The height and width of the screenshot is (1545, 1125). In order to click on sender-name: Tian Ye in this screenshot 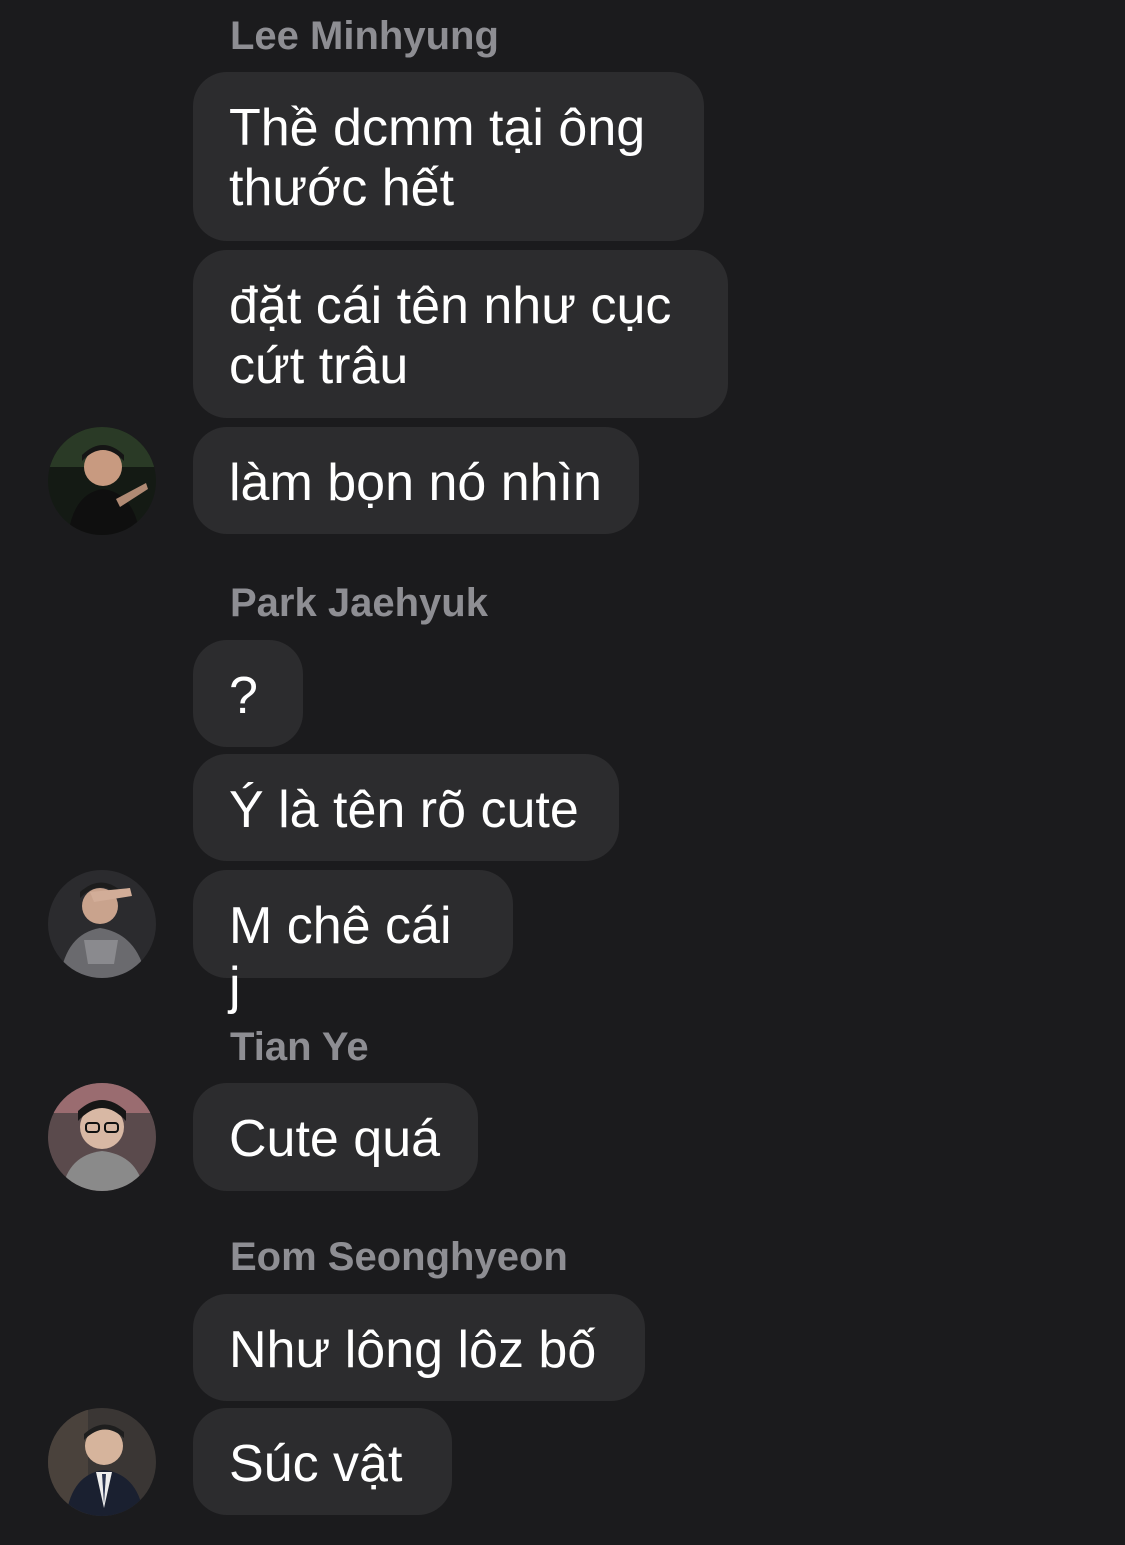, I will do `click(299, 1047)`.